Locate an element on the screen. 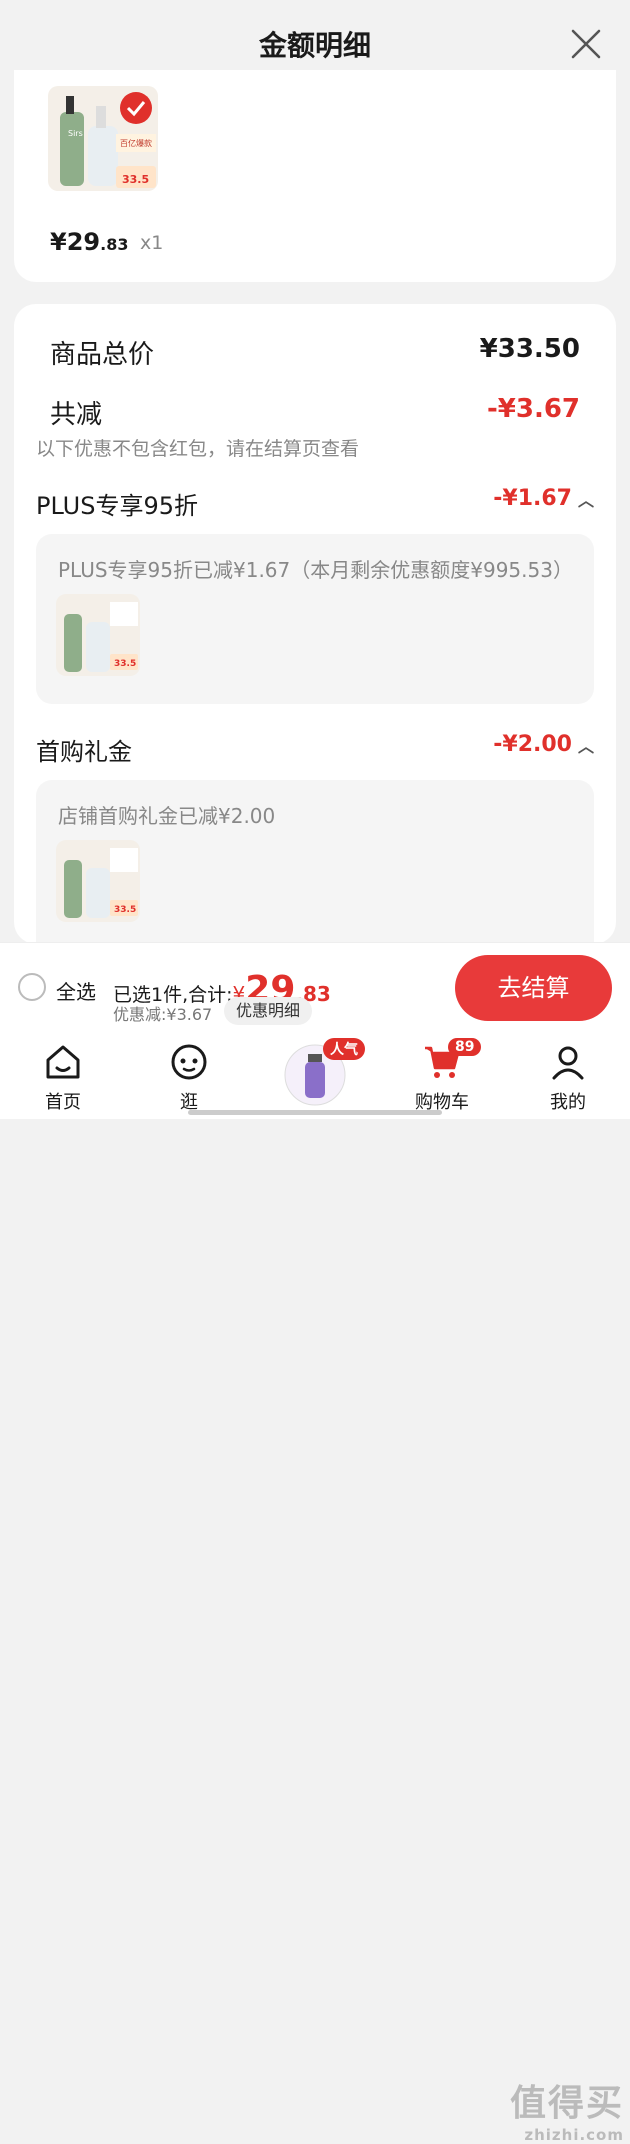 The image size is (630, 2144). discount-row-plus: PLUS专享95折 -¥1.67 ︿ is located at coordinates (315, 503).